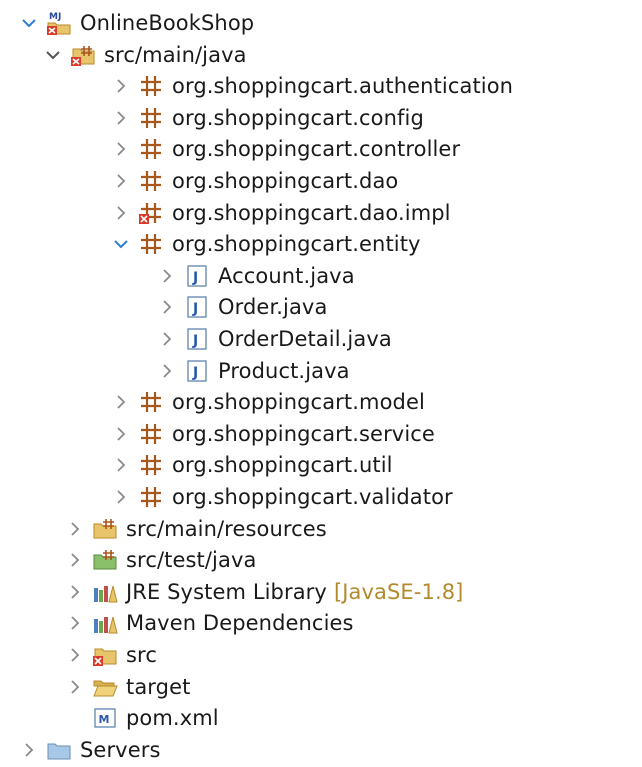 The image size is (642, 767). Describe the element at coordinates (252, 465) in the screenshot. I see `tree-node-package: org.shoppingcart.util` at that location.